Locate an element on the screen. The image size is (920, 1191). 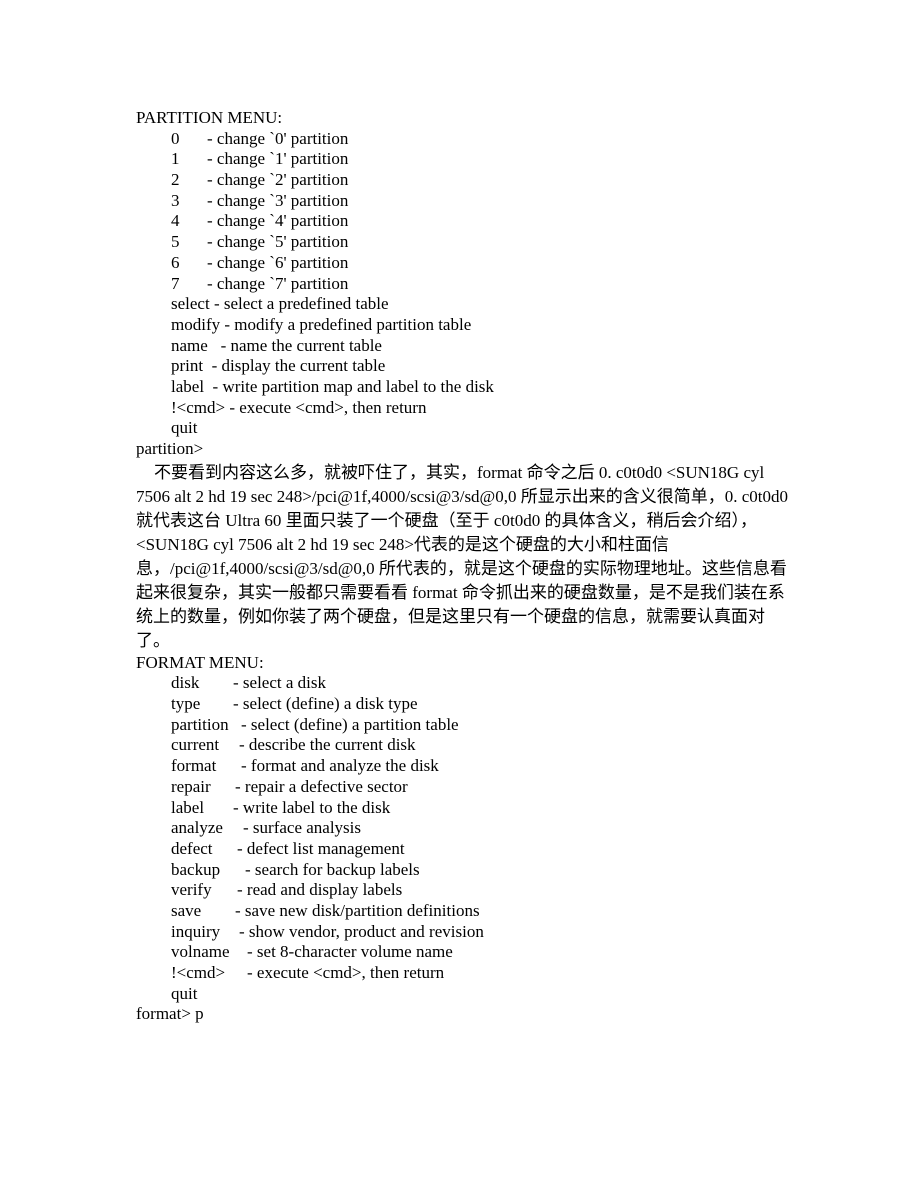
format-menu-item: disk - select a disk is located at coordinates (466, 683).